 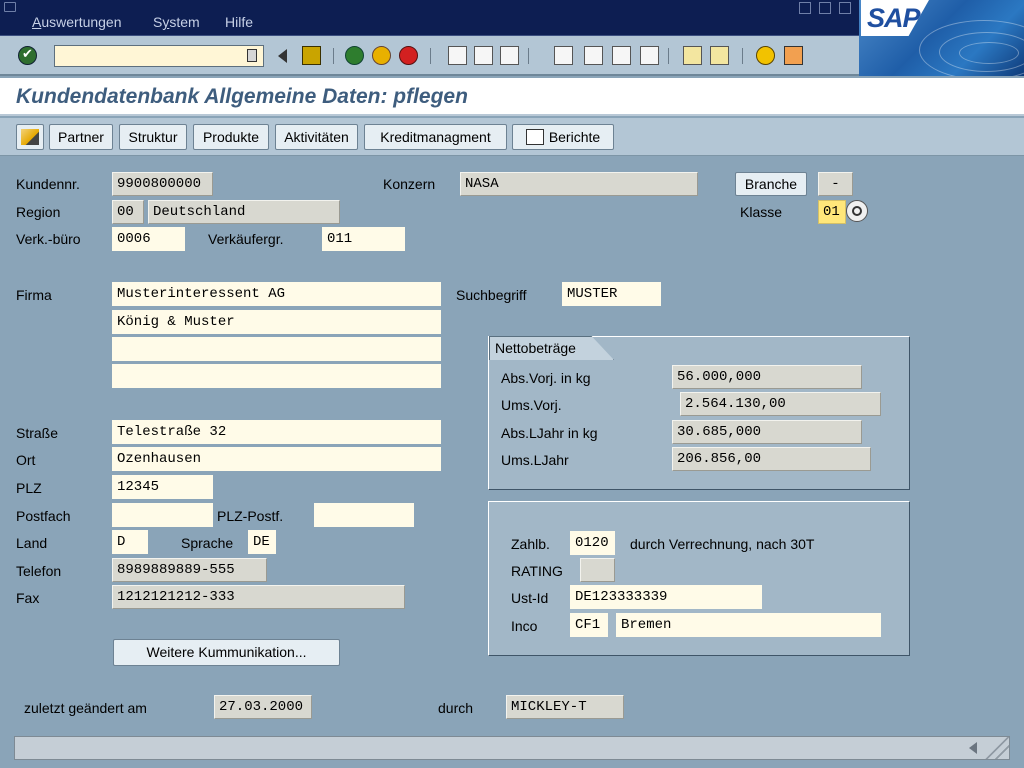 What do you see at coordinates (252, 55) in the screenshot?
I see `command-history-icon` at bounding box center [252, 55].